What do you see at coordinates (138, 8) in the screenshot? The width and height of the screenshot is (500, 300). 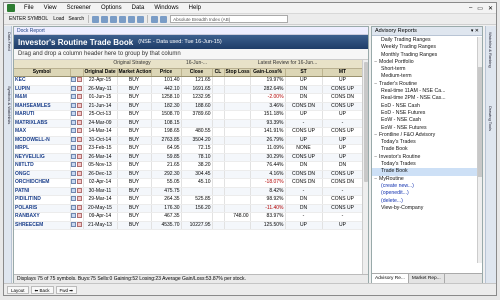 I see `menu-data: Data` at bounding box center [138, 8].